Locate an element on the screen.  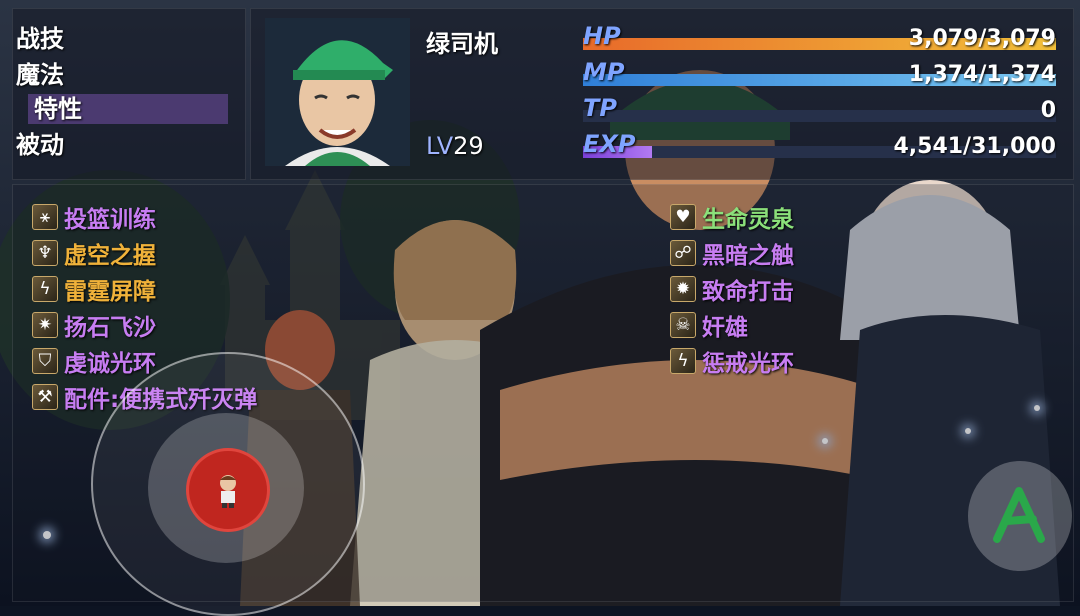
skill-label: 扬石飞沙 is located at coordinates (110, 328).